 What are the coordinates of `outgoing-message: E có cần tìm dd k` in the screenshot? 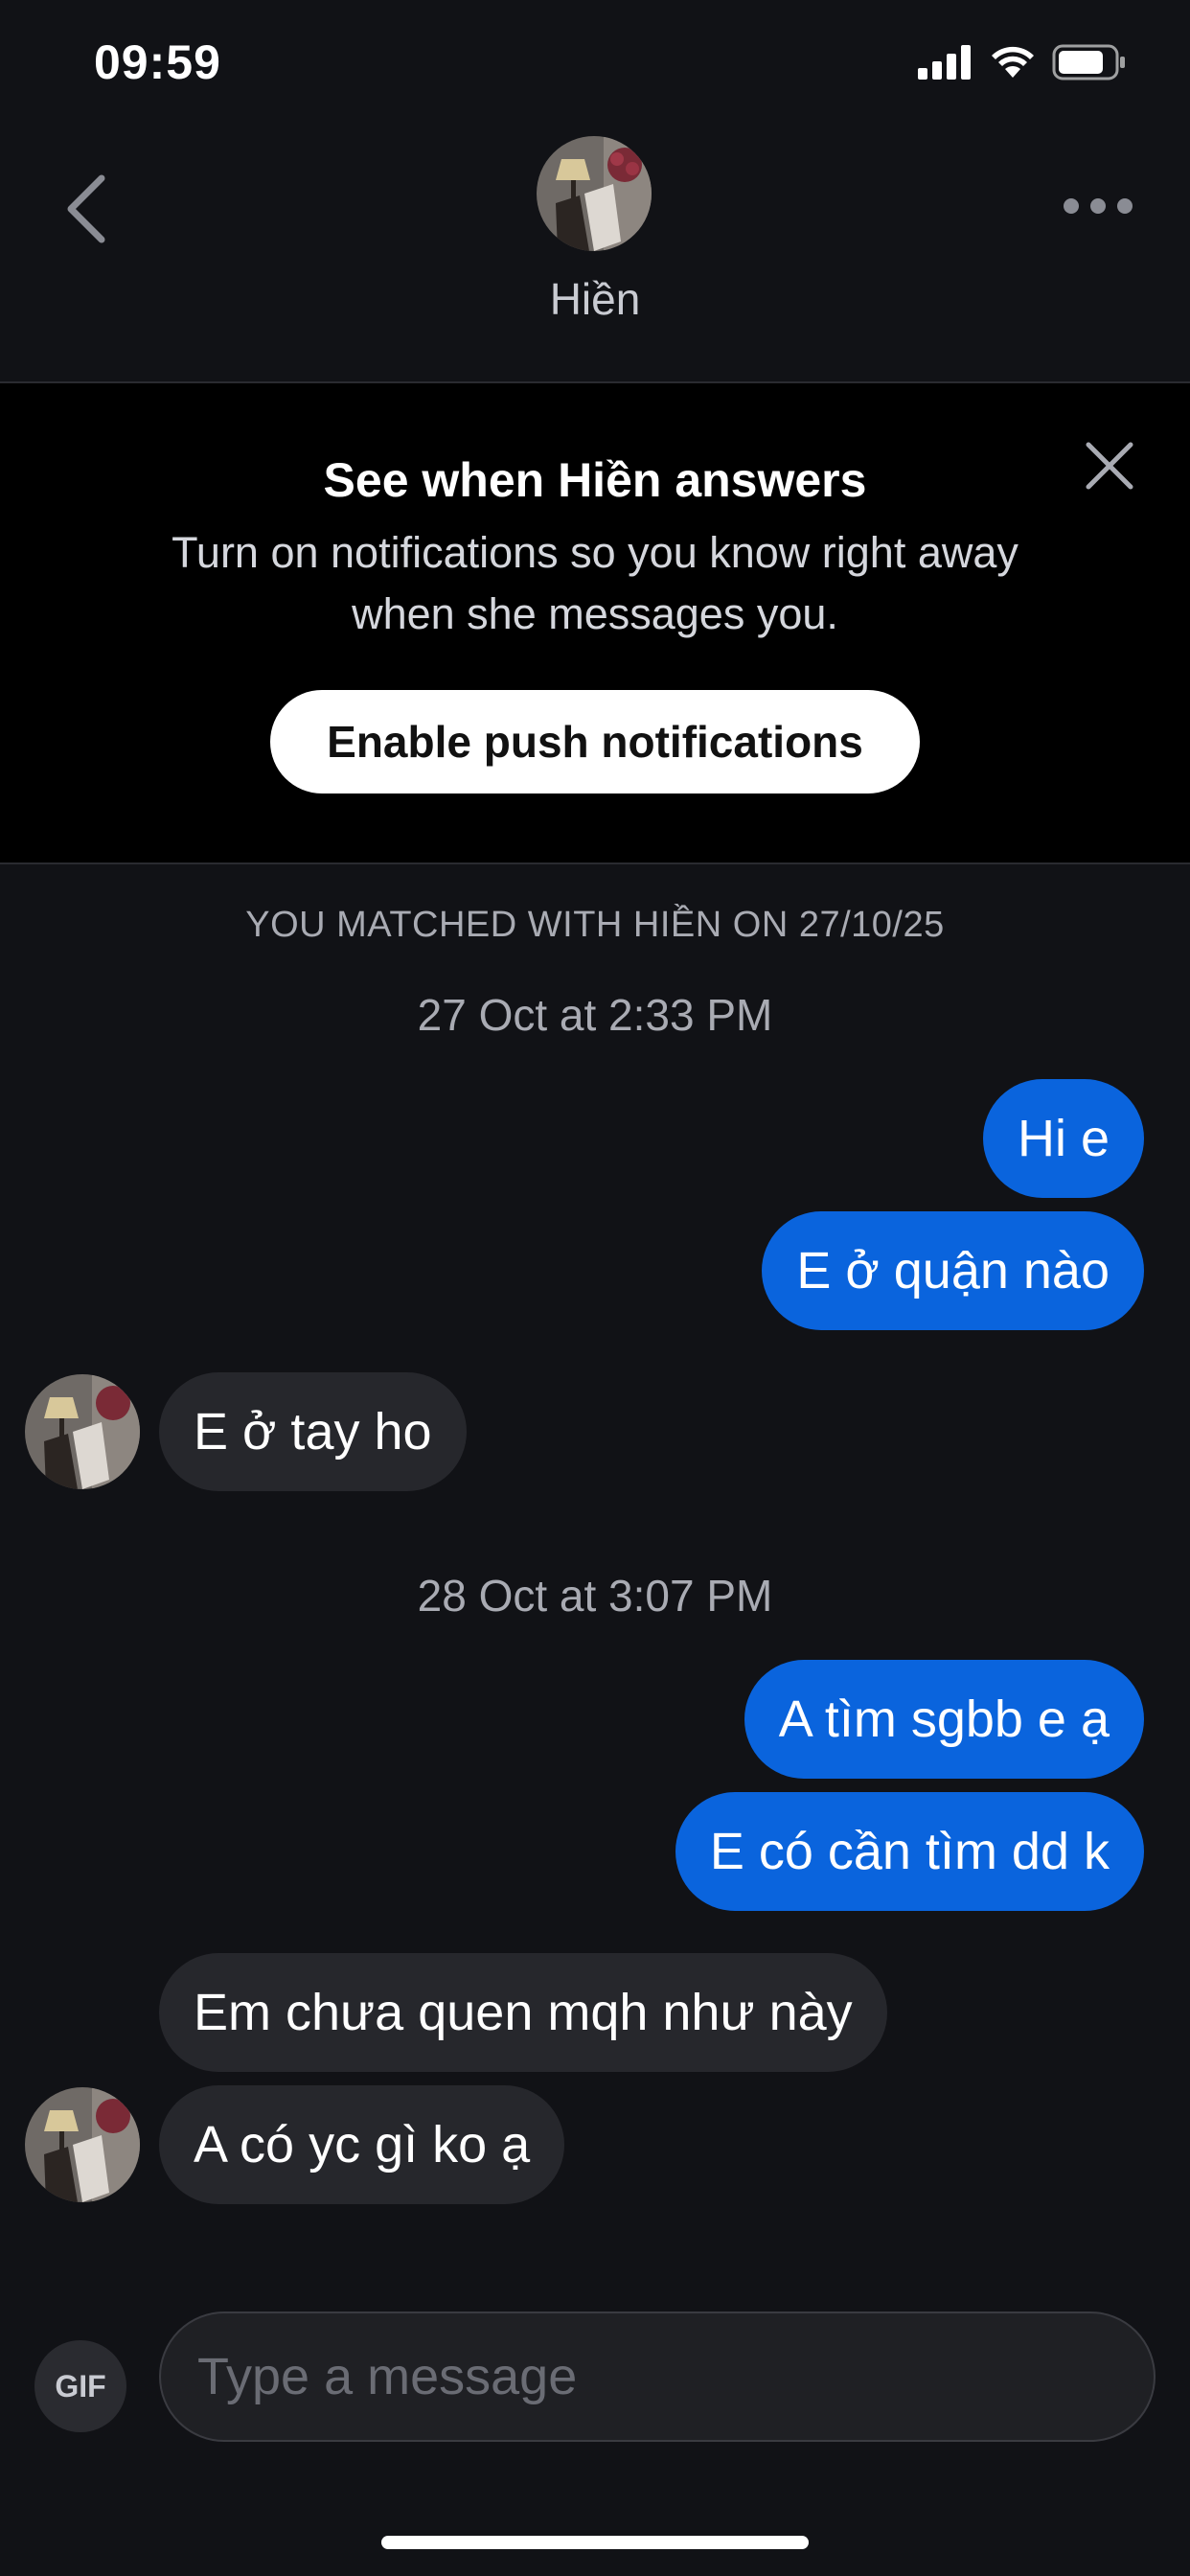 It's located at (910, 1851).